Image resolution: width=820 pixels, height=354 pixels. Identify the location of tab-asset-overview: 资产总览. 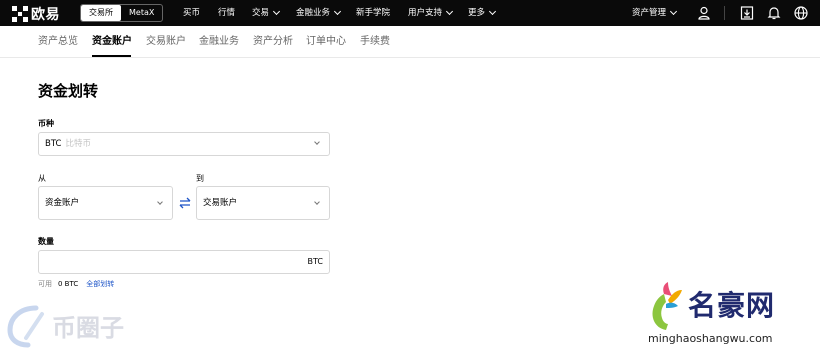
(58, 42).